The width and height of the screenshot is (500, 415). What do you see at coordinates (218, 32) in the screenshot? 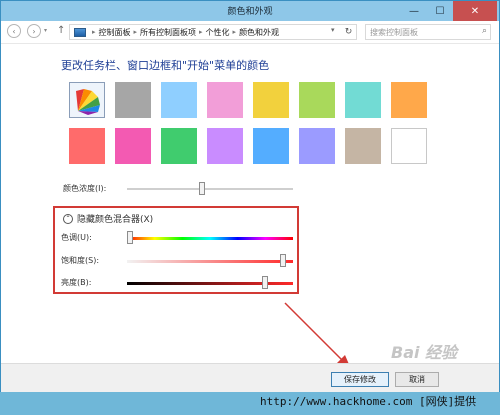
I see `breadcrumb-item: 个性化` at bounding box center [218, 32].